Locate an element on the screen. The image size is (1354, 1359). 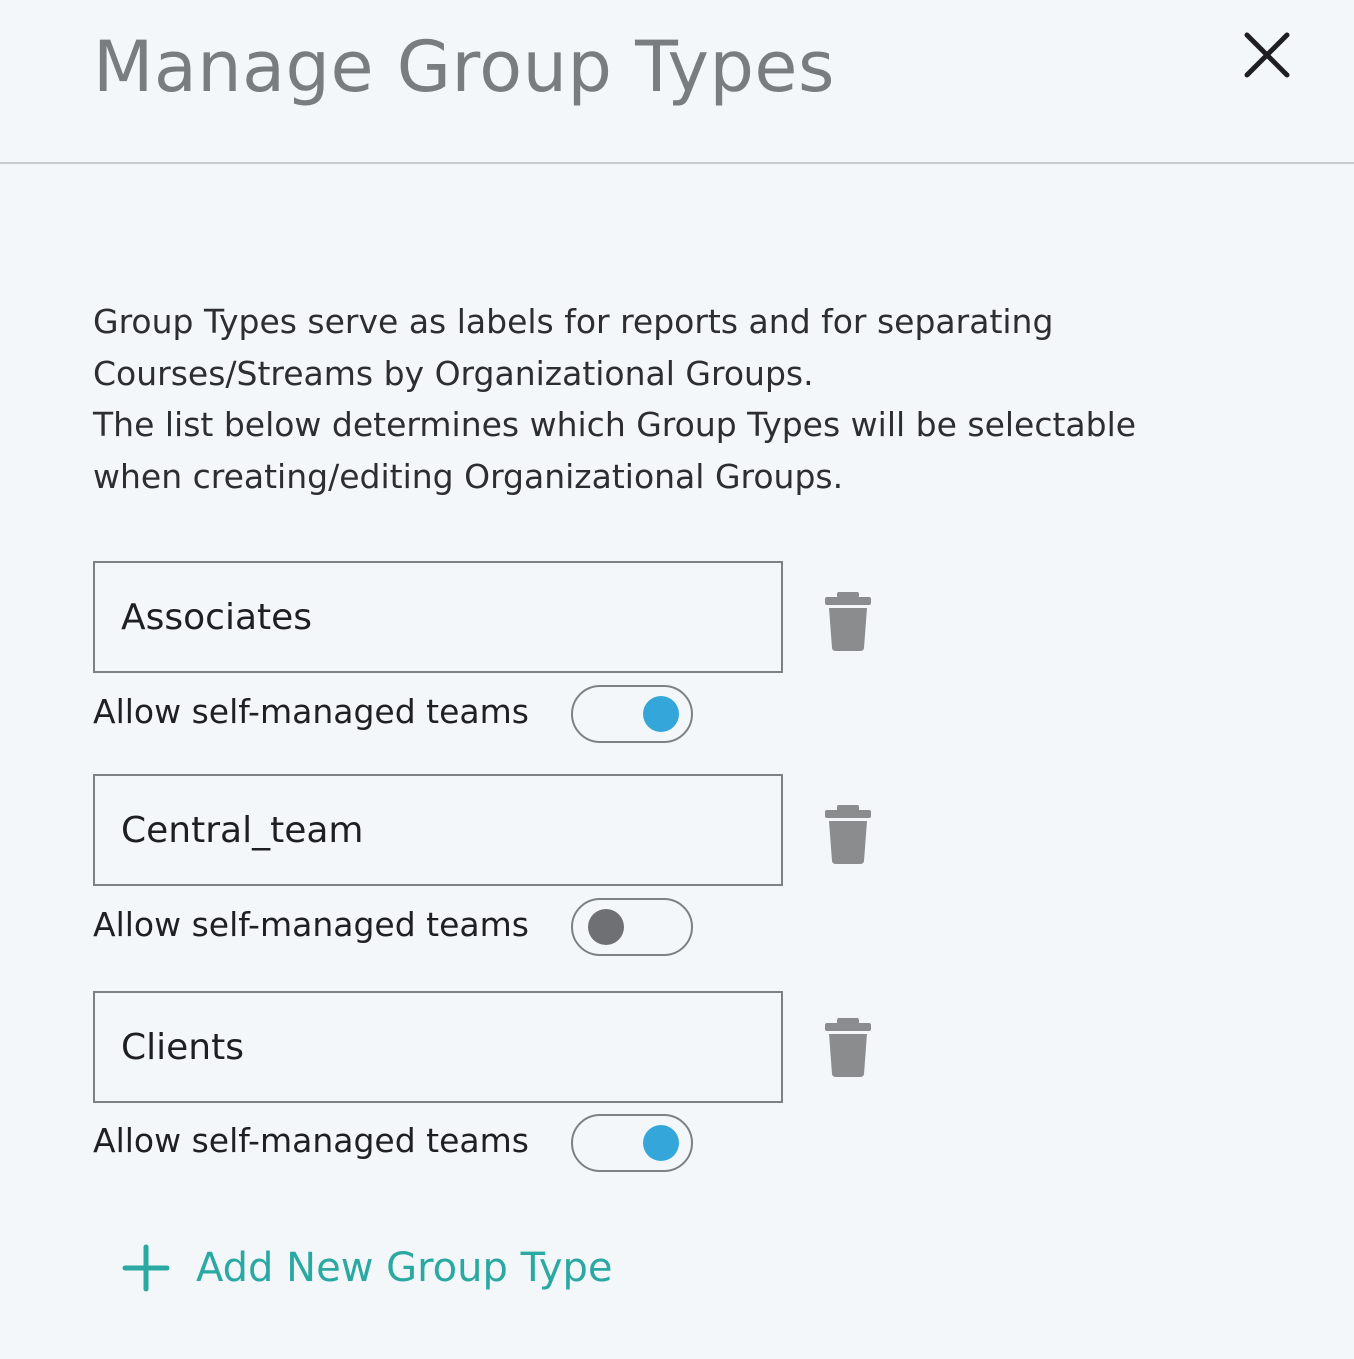
close-icon is located at coordinates (1267, 55).